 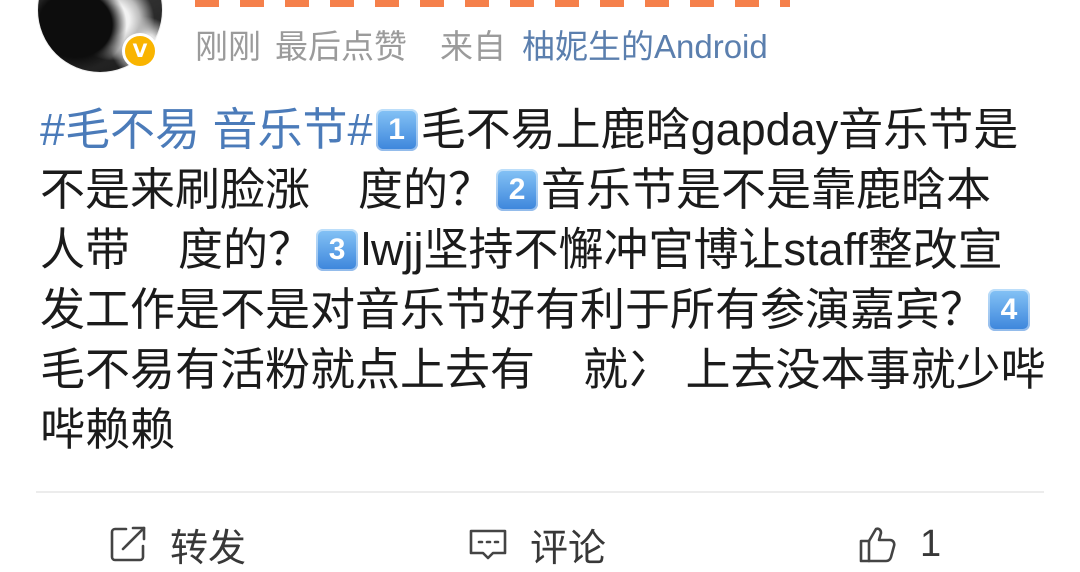 I want to click on body-text: 毛不易有活粉就点上去有, so click(x=288, y=369).